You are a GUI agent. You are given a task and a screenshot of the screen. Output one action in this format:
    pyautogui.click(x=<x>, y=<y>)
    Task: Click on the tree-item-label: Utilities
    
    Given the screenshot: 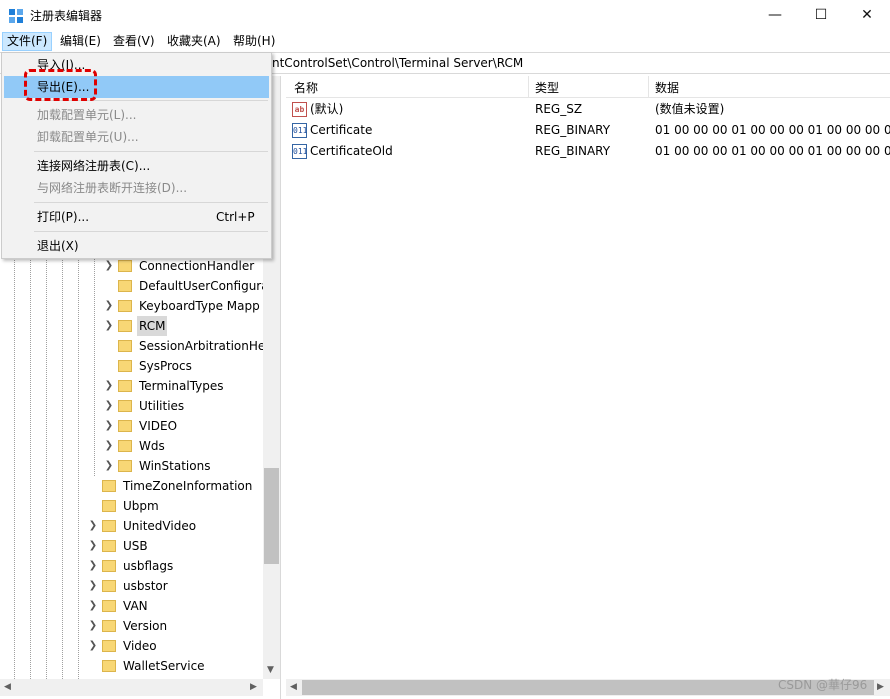 What is the action you would take?
    pyautogui.click(x=162, y=406)
    